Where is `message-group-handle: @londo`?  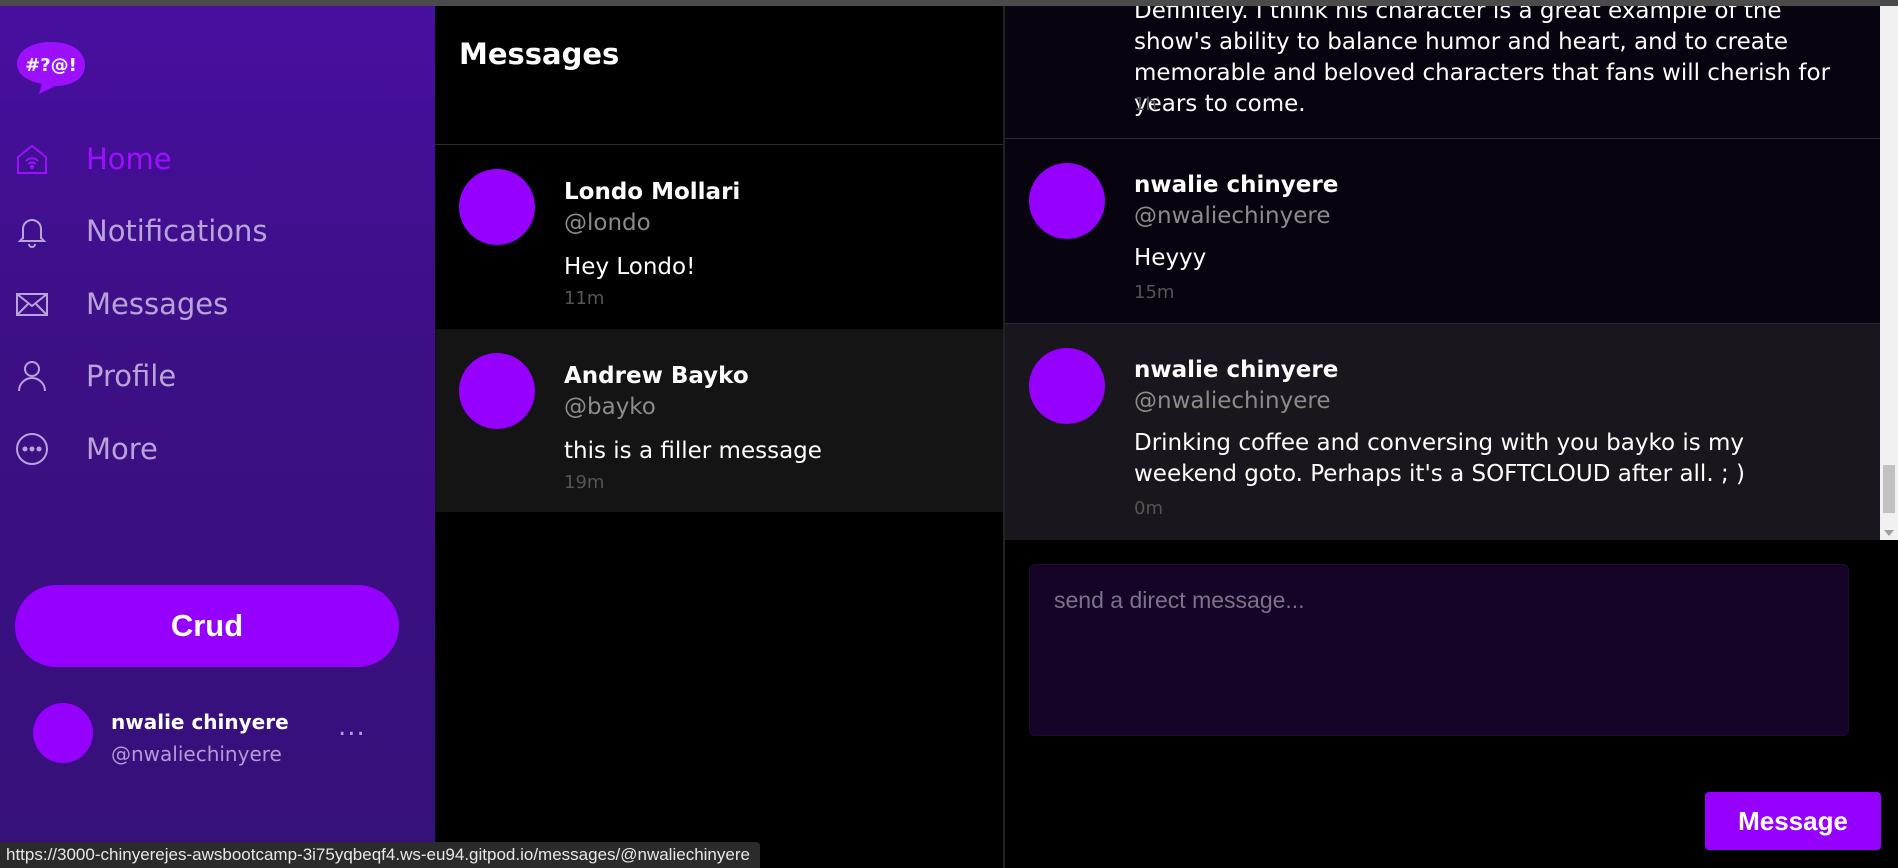
message-group-handle: @londo is located at coordinates (607, 223).